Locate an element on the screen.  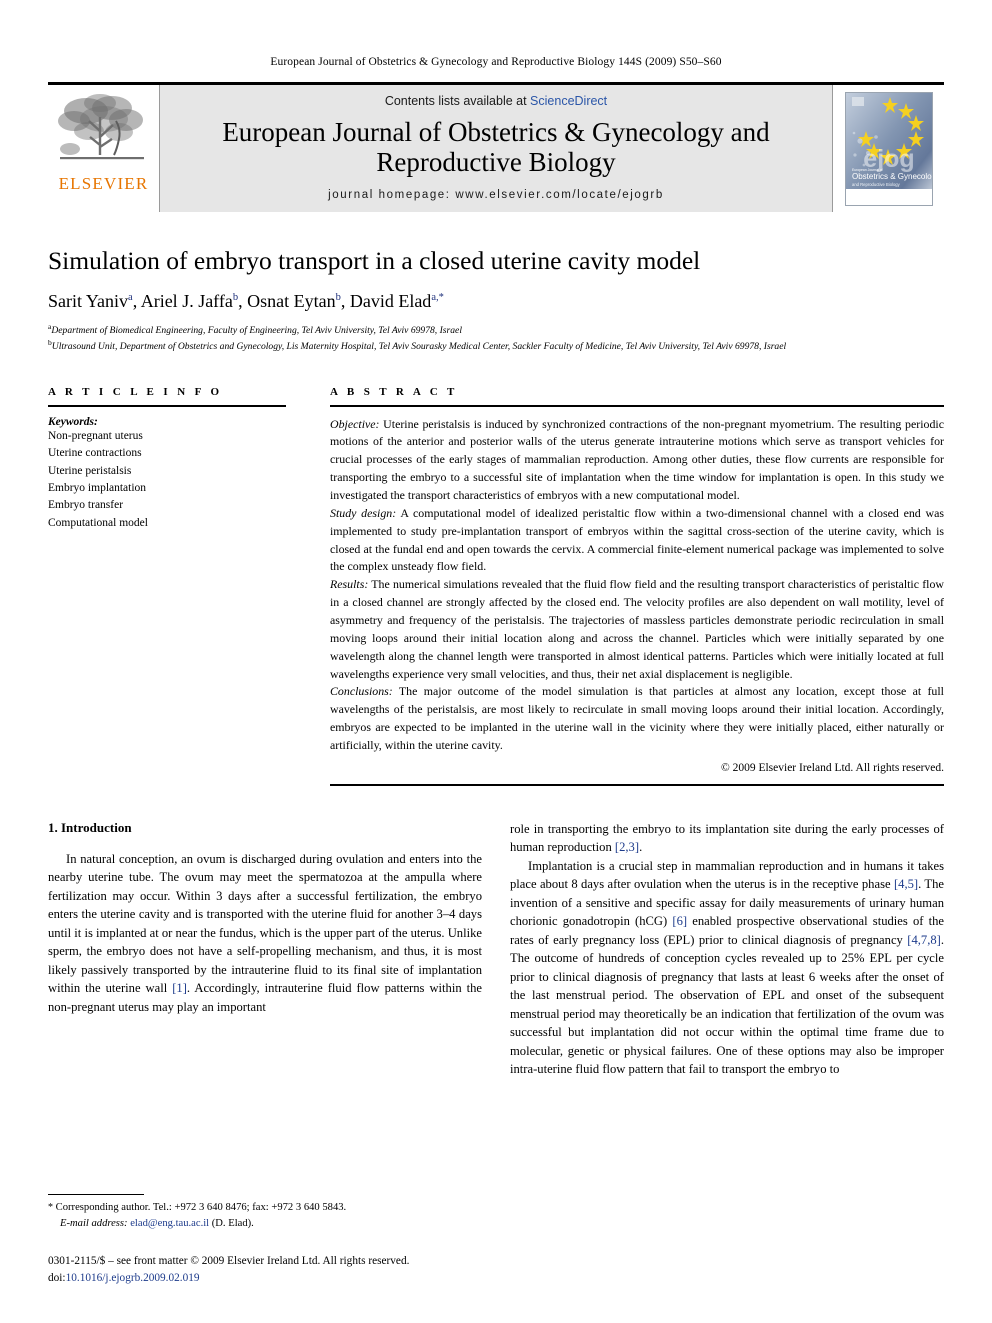
elsevier-logo-panel: ELSEVIER is located at coordinates (104, 148).